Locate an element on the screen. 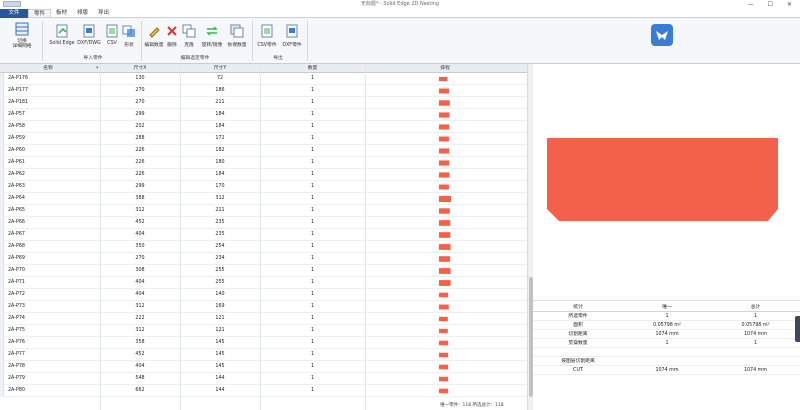 This screenshot has width=800, height=410. table-row: 2A-P80 662 144 1 is located at coordinates (263, 391).